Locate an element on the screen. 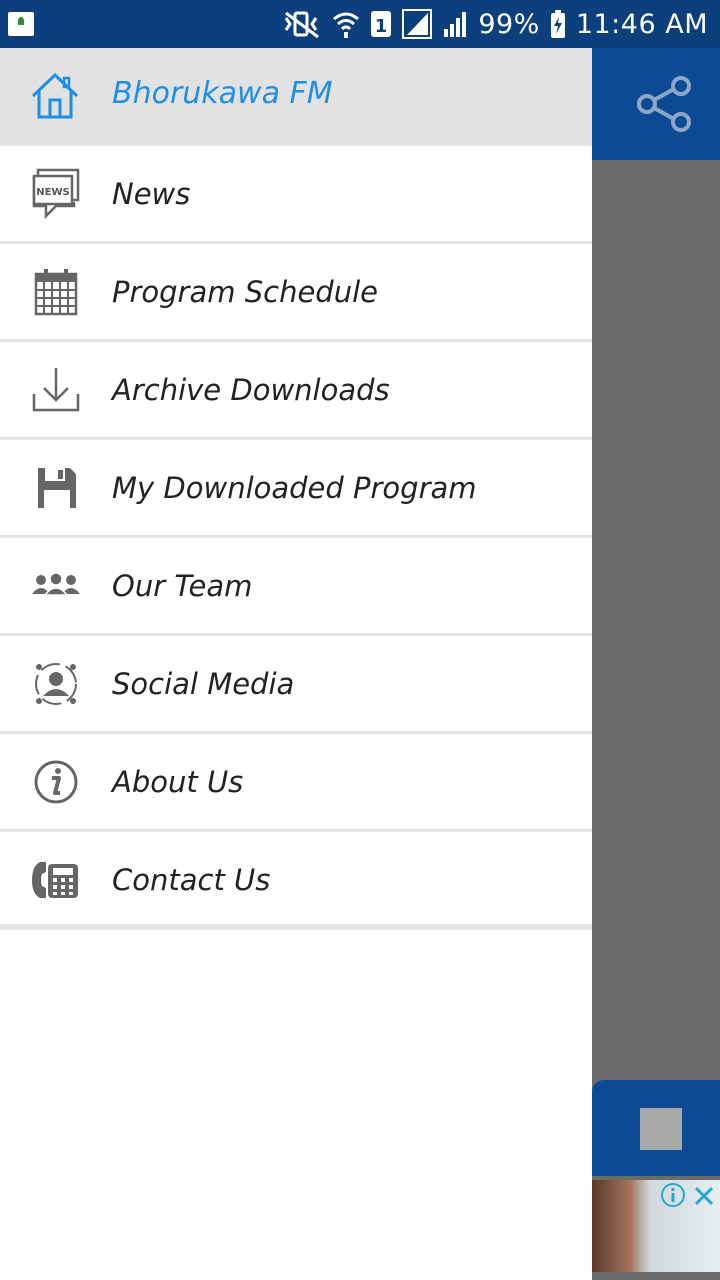 This screenshot has width=720, height=1280. wifi-icon is located at coordinates (346, 24).